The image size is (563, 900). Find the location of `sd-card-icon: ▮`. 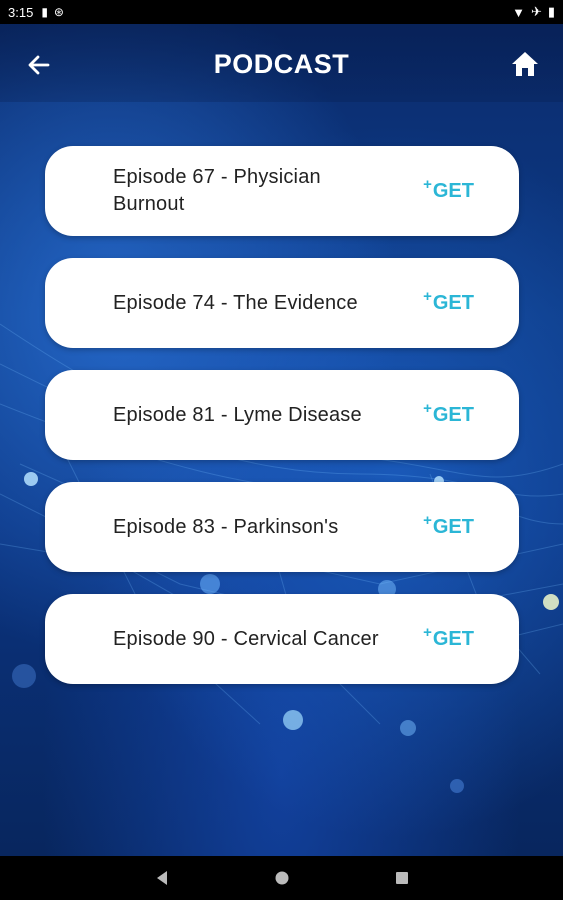

sd-card-icon: ▮ is located at coordinates (44, 12).